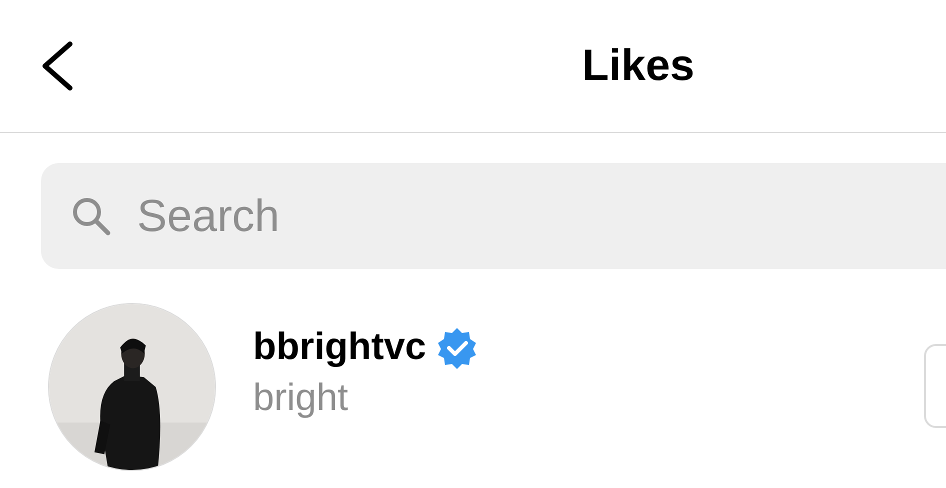 The height and width of the screenshot is (488, 946). Describe the element at coordinates (301, 398) in the screenshot. I see `full-name: bright` at that location.